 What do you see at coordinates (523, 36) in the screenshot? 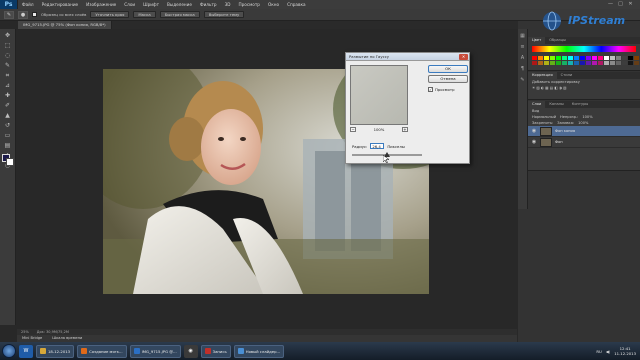
I see `history-icon: ▦` at bounding box center [523, 36].